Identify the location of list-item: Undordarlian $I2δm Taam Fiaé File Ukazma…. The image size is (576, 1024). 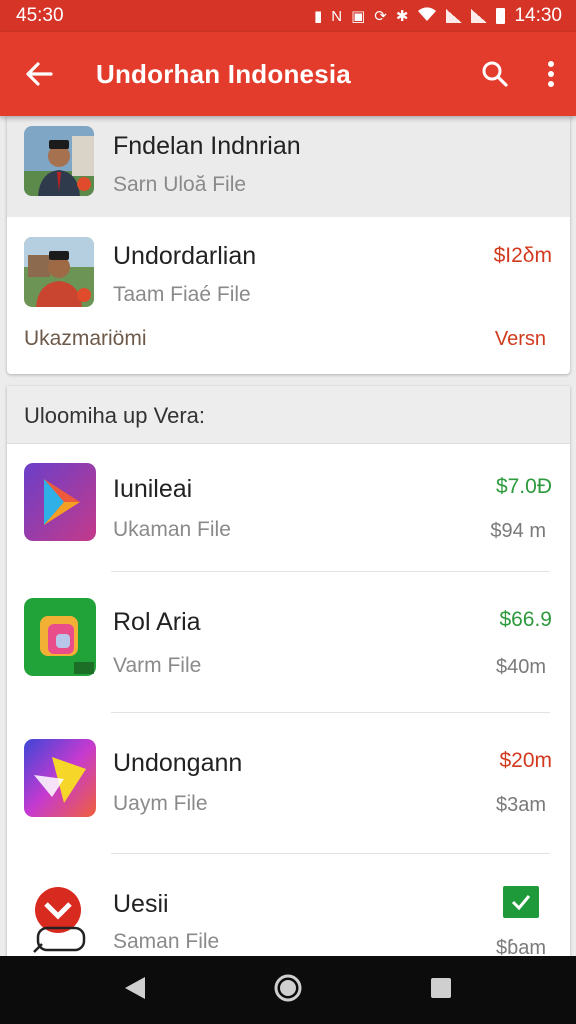
(288, 295).